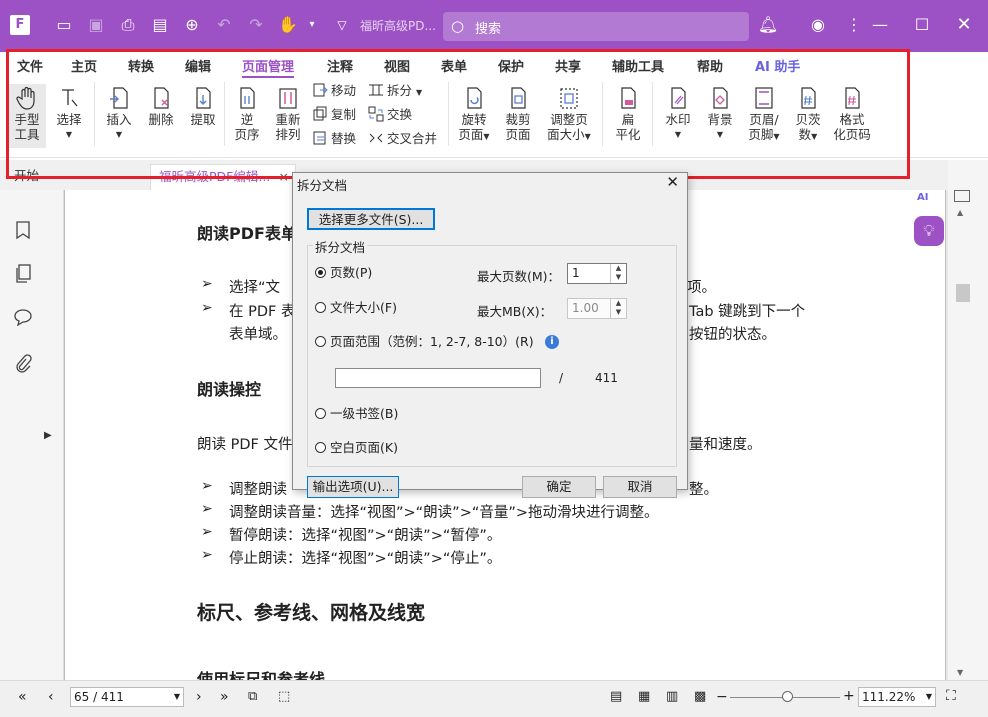  Describe the element at coordinates (284, 696) in the screenshot. I see `fit-page-icon: ⬚` at that location.